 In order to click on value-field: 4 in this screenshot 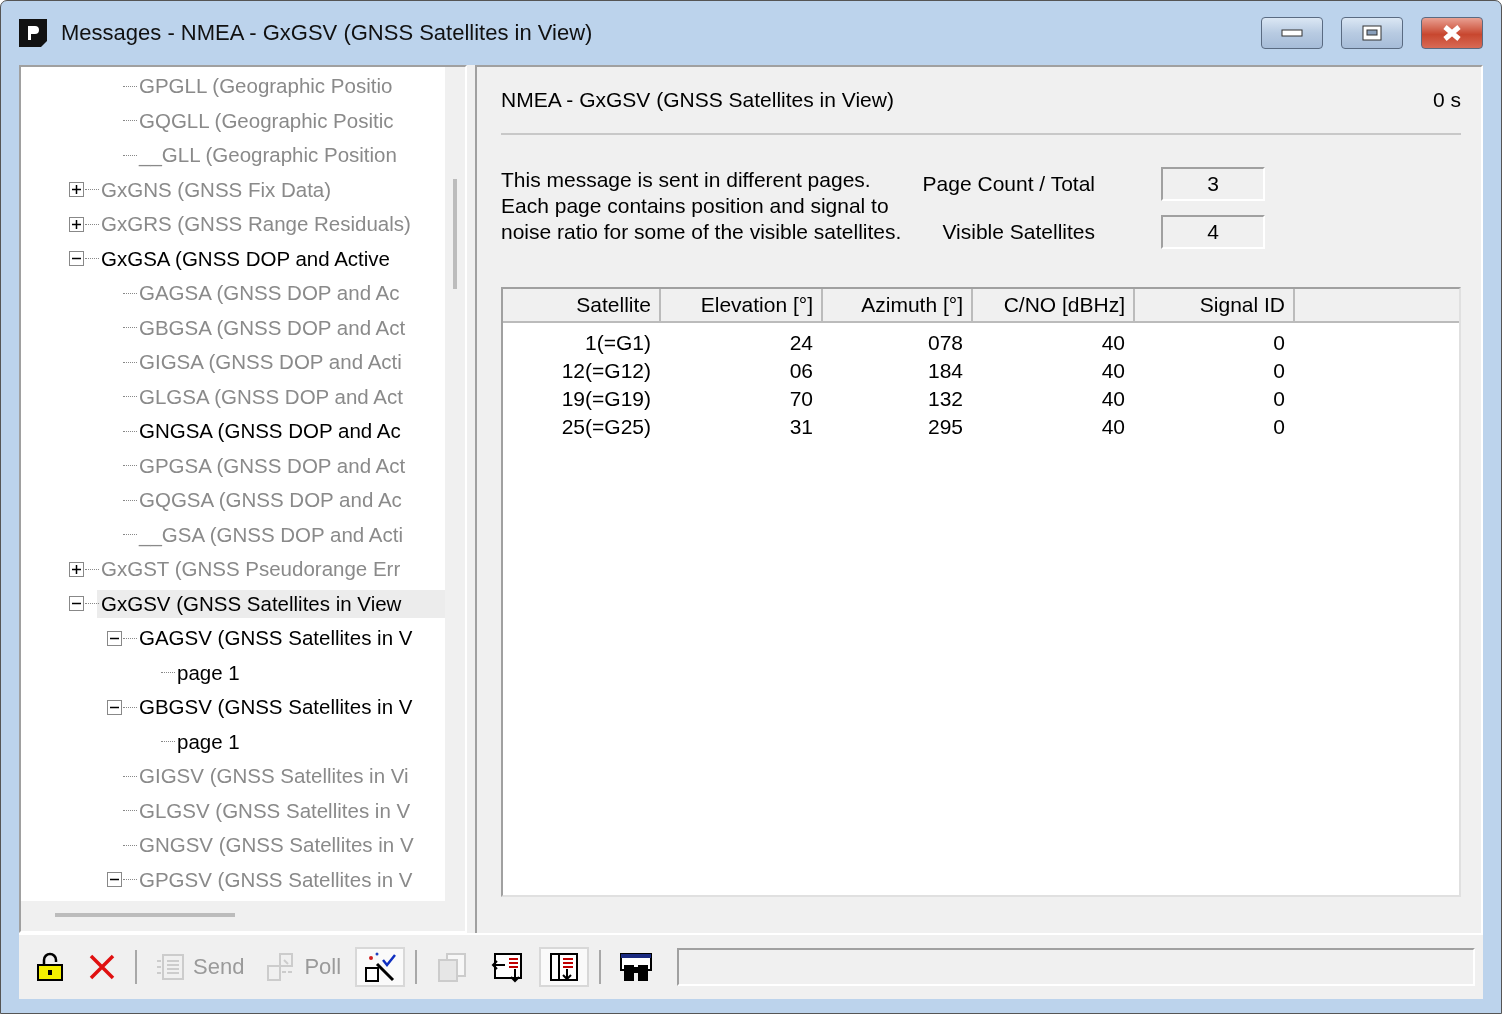, I will do `click(1213, 232)`.